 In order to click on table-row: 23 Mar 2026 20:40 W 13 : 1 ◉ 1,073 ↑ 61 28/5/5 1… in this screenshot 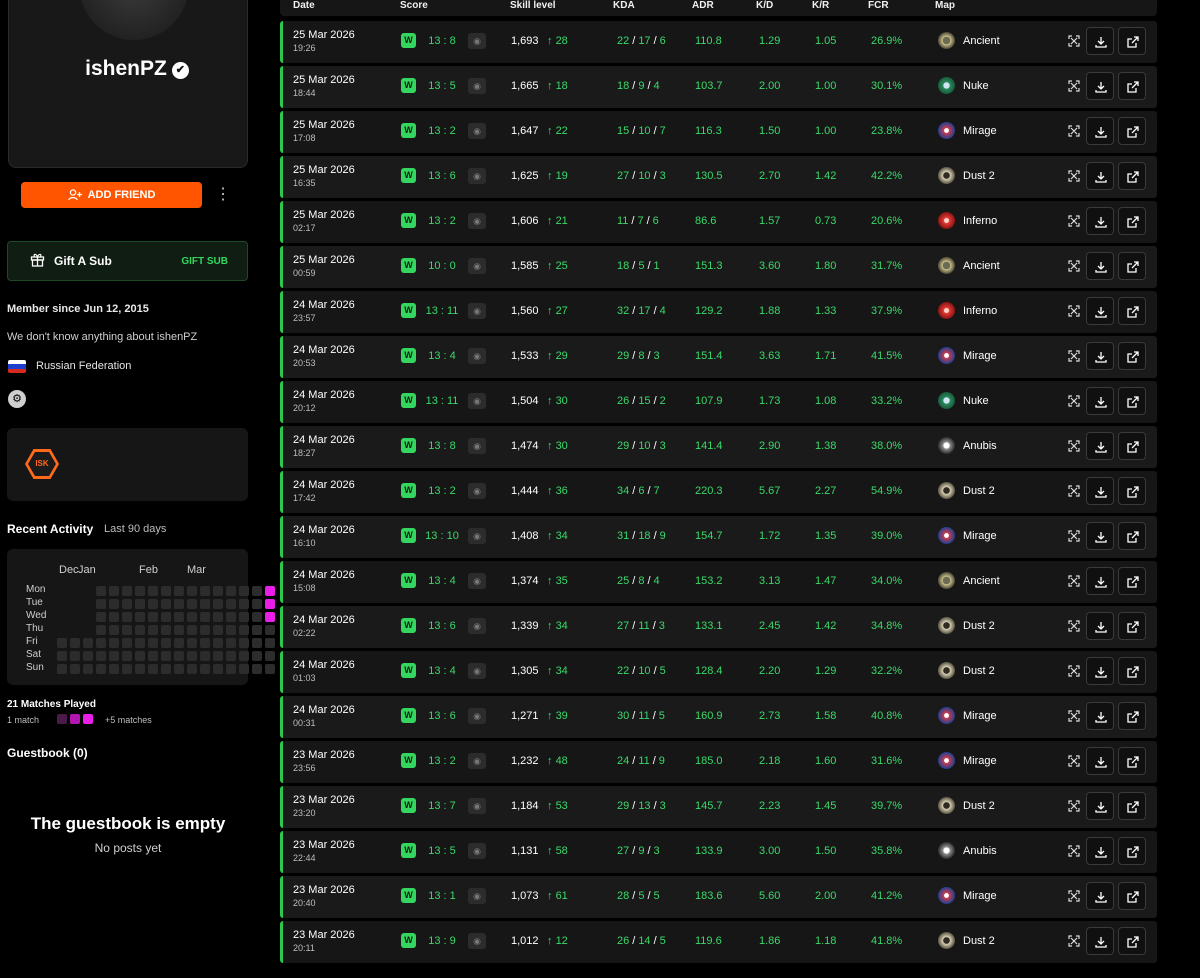, I will do `click(718, 897)`.